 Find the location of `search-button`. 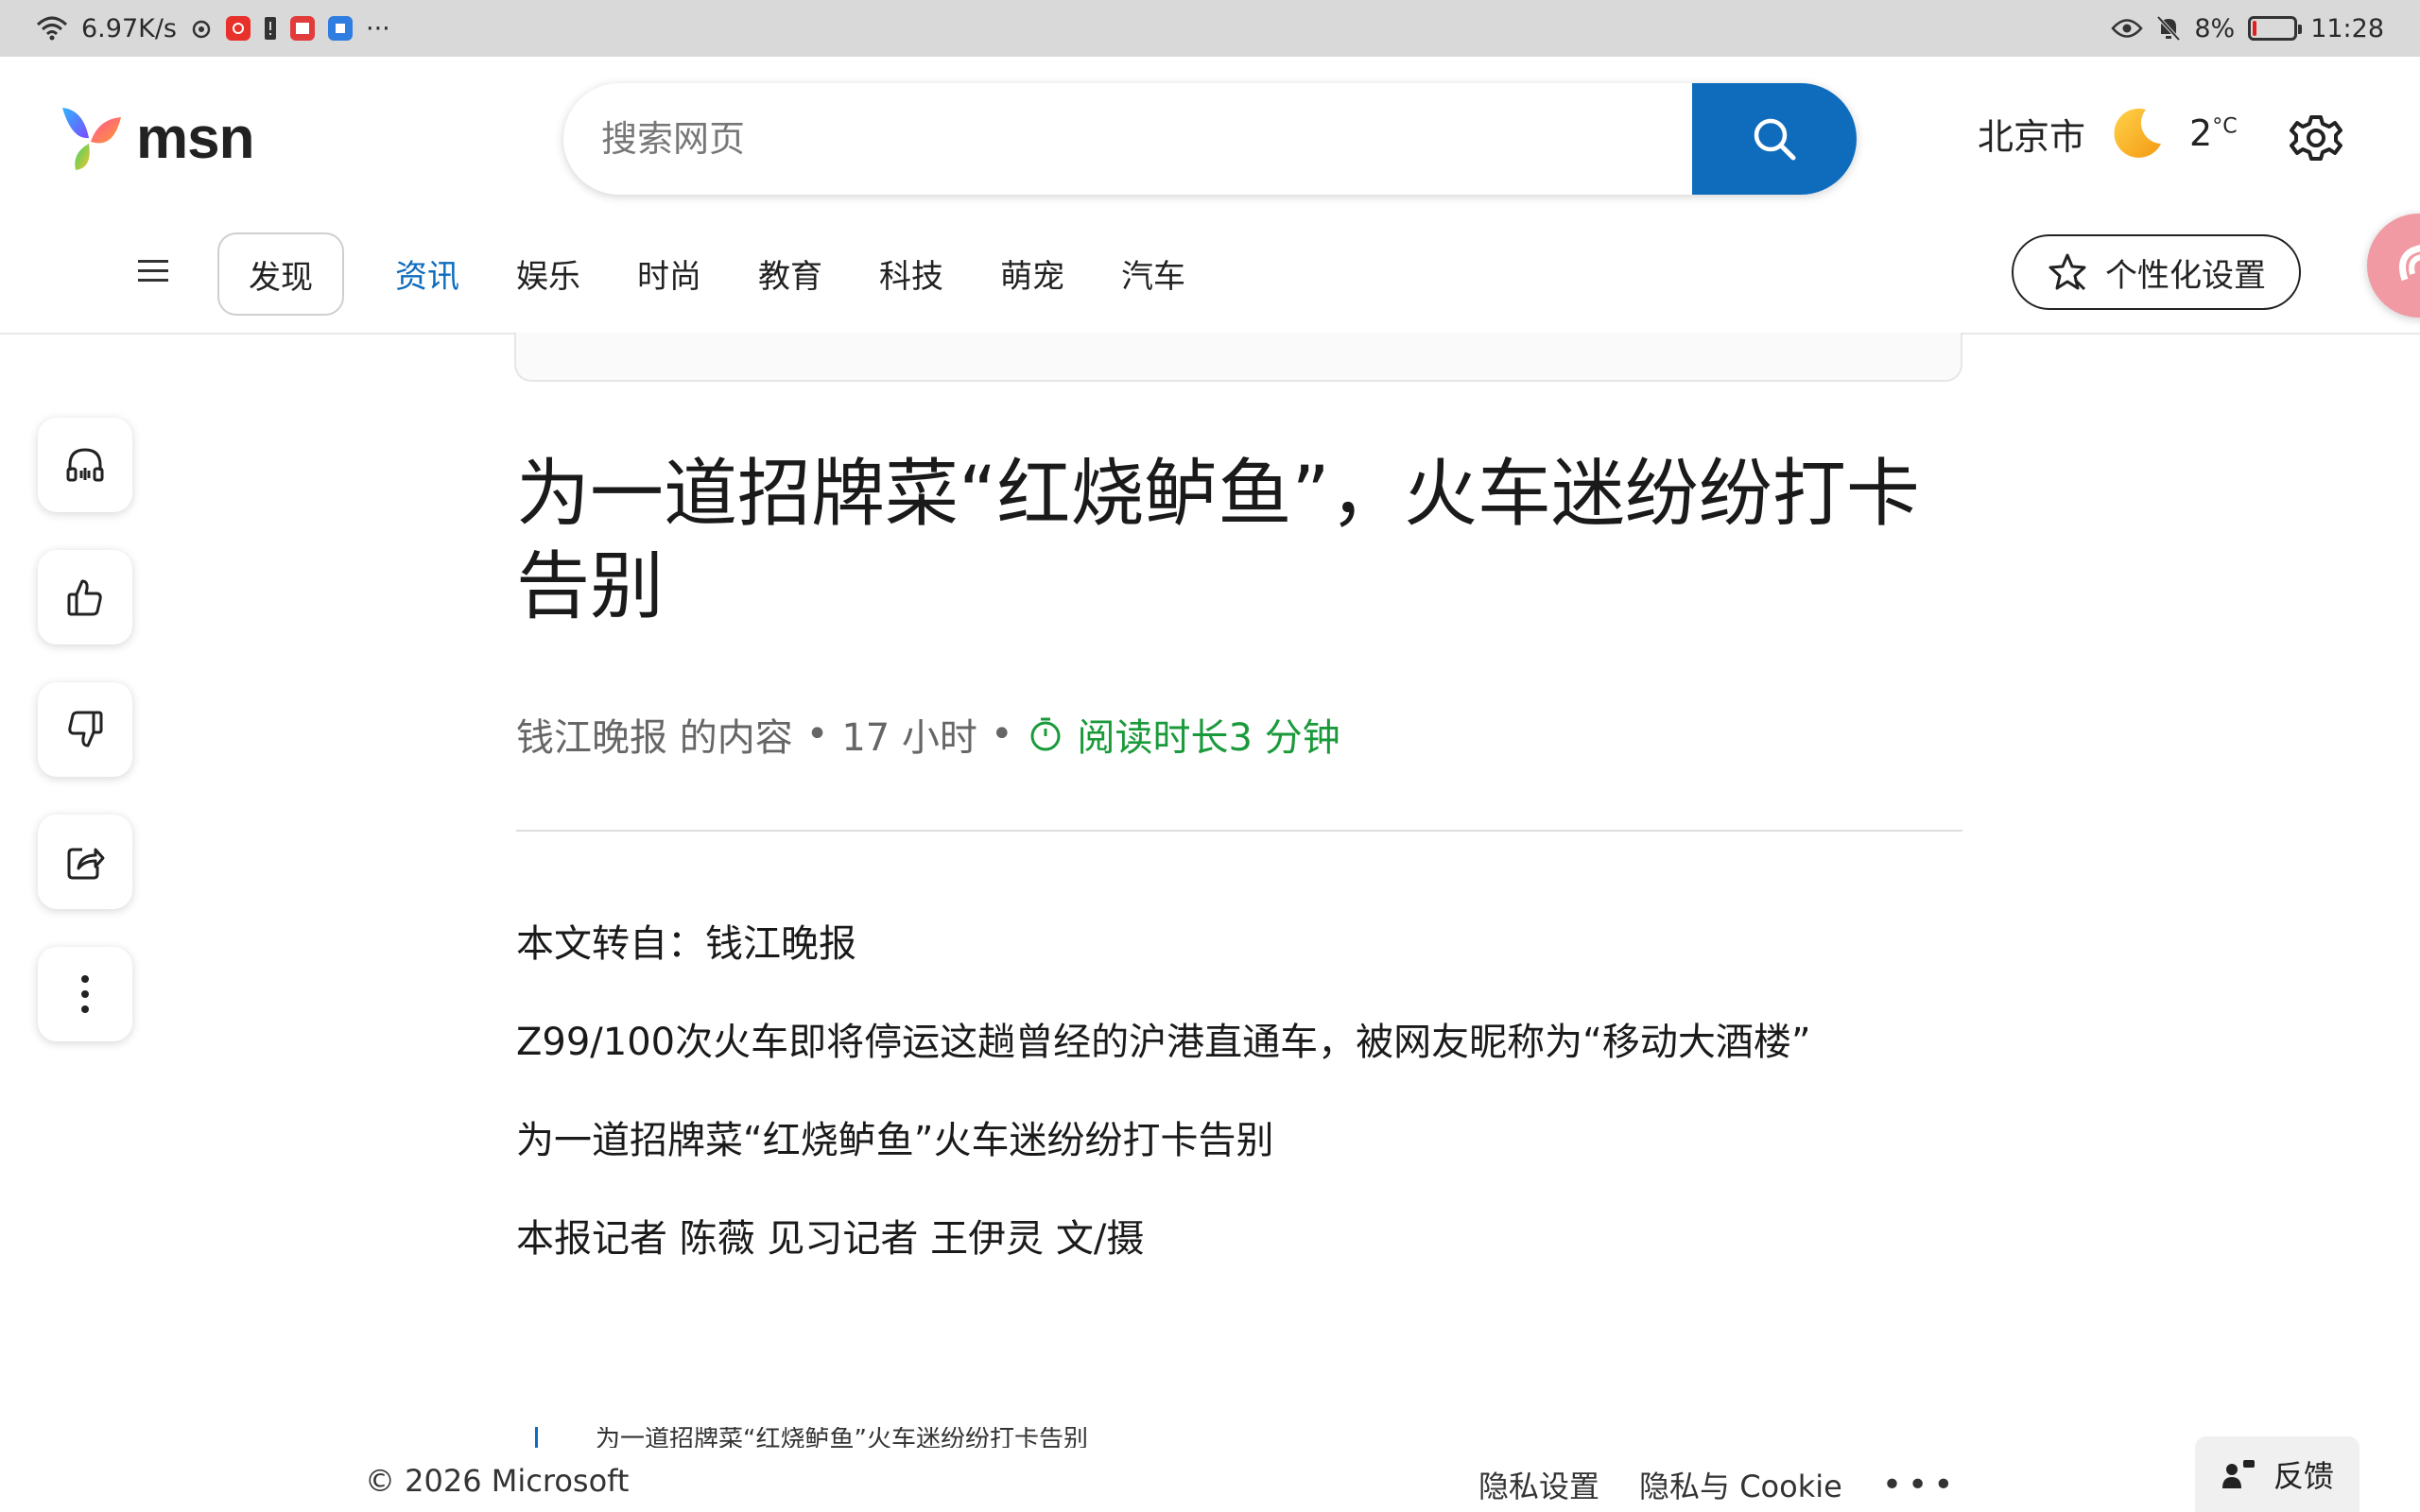

search-button is located at coordinates (1774, 139).